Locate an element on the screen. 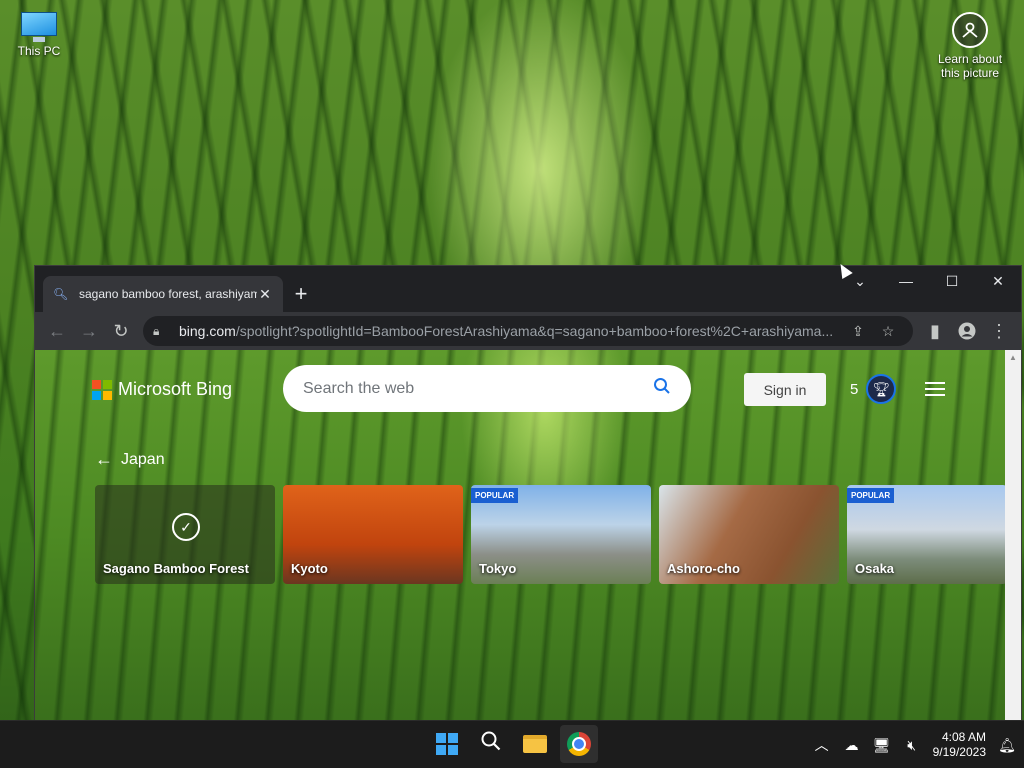  notification-bell-icon: 🔔︎ is located at coordinates (1007, 745).